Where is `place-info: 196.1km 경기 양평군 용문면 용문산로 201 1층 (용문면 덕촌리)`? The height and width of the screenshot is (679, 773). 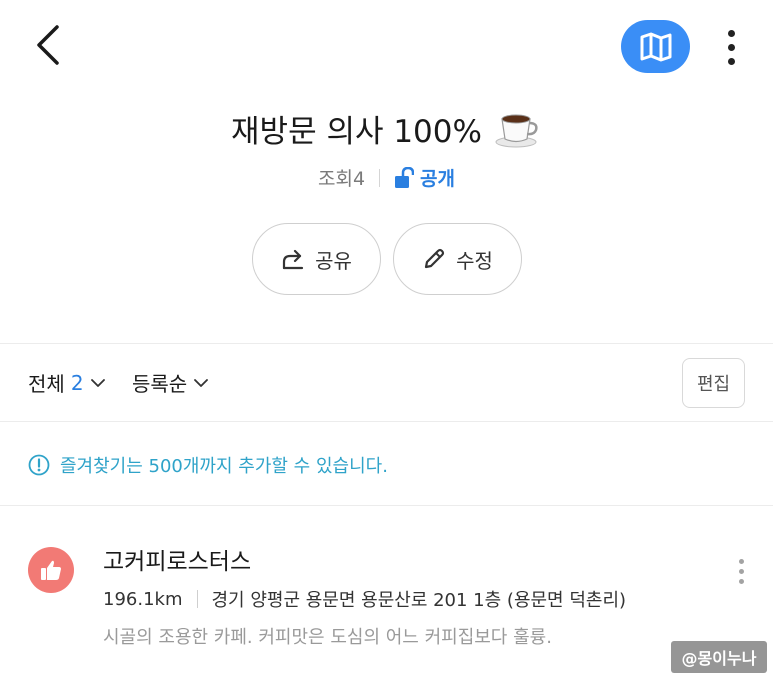
place-info: 196.1km 경기 양평군 용문면 용문산로 201 1층 (용문면 덕촌리) is located at coordinates (364, 599).